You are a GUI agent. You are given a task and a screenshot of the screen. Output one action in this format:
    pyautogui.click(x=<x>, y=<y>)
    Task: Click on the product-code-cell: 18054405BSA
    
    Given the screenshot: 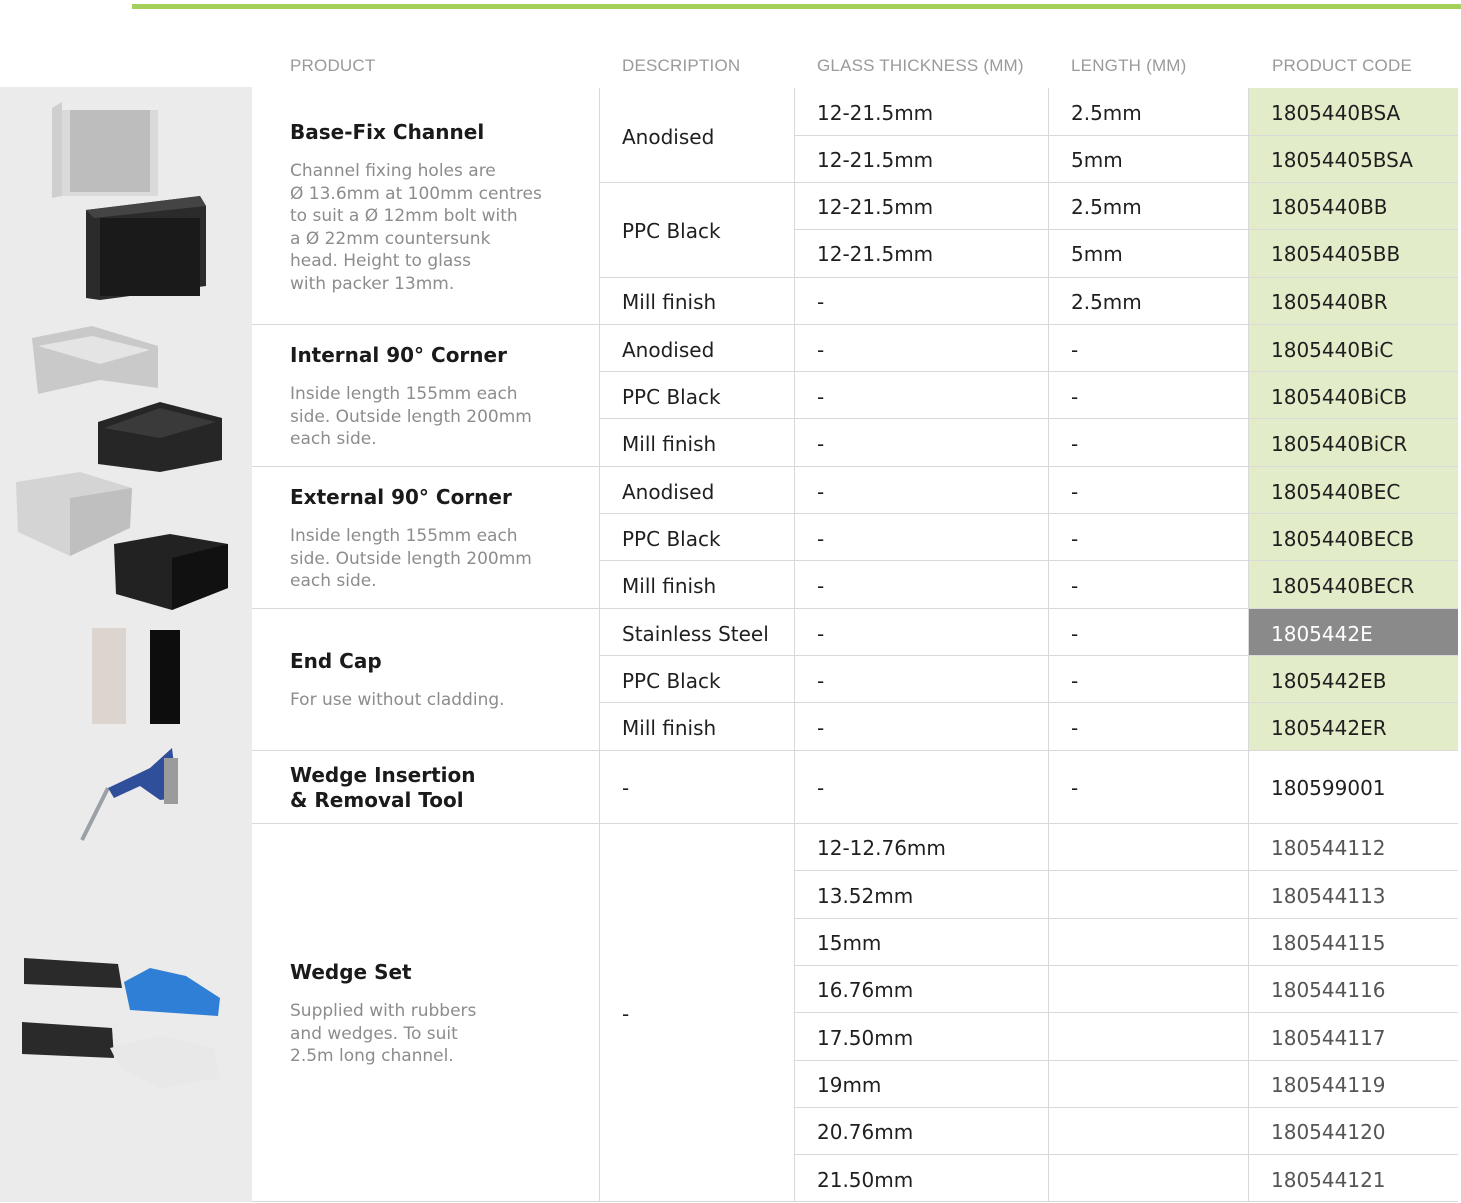 What is the action you would take?
    pyautogui.click(x=1342, y=159)
    